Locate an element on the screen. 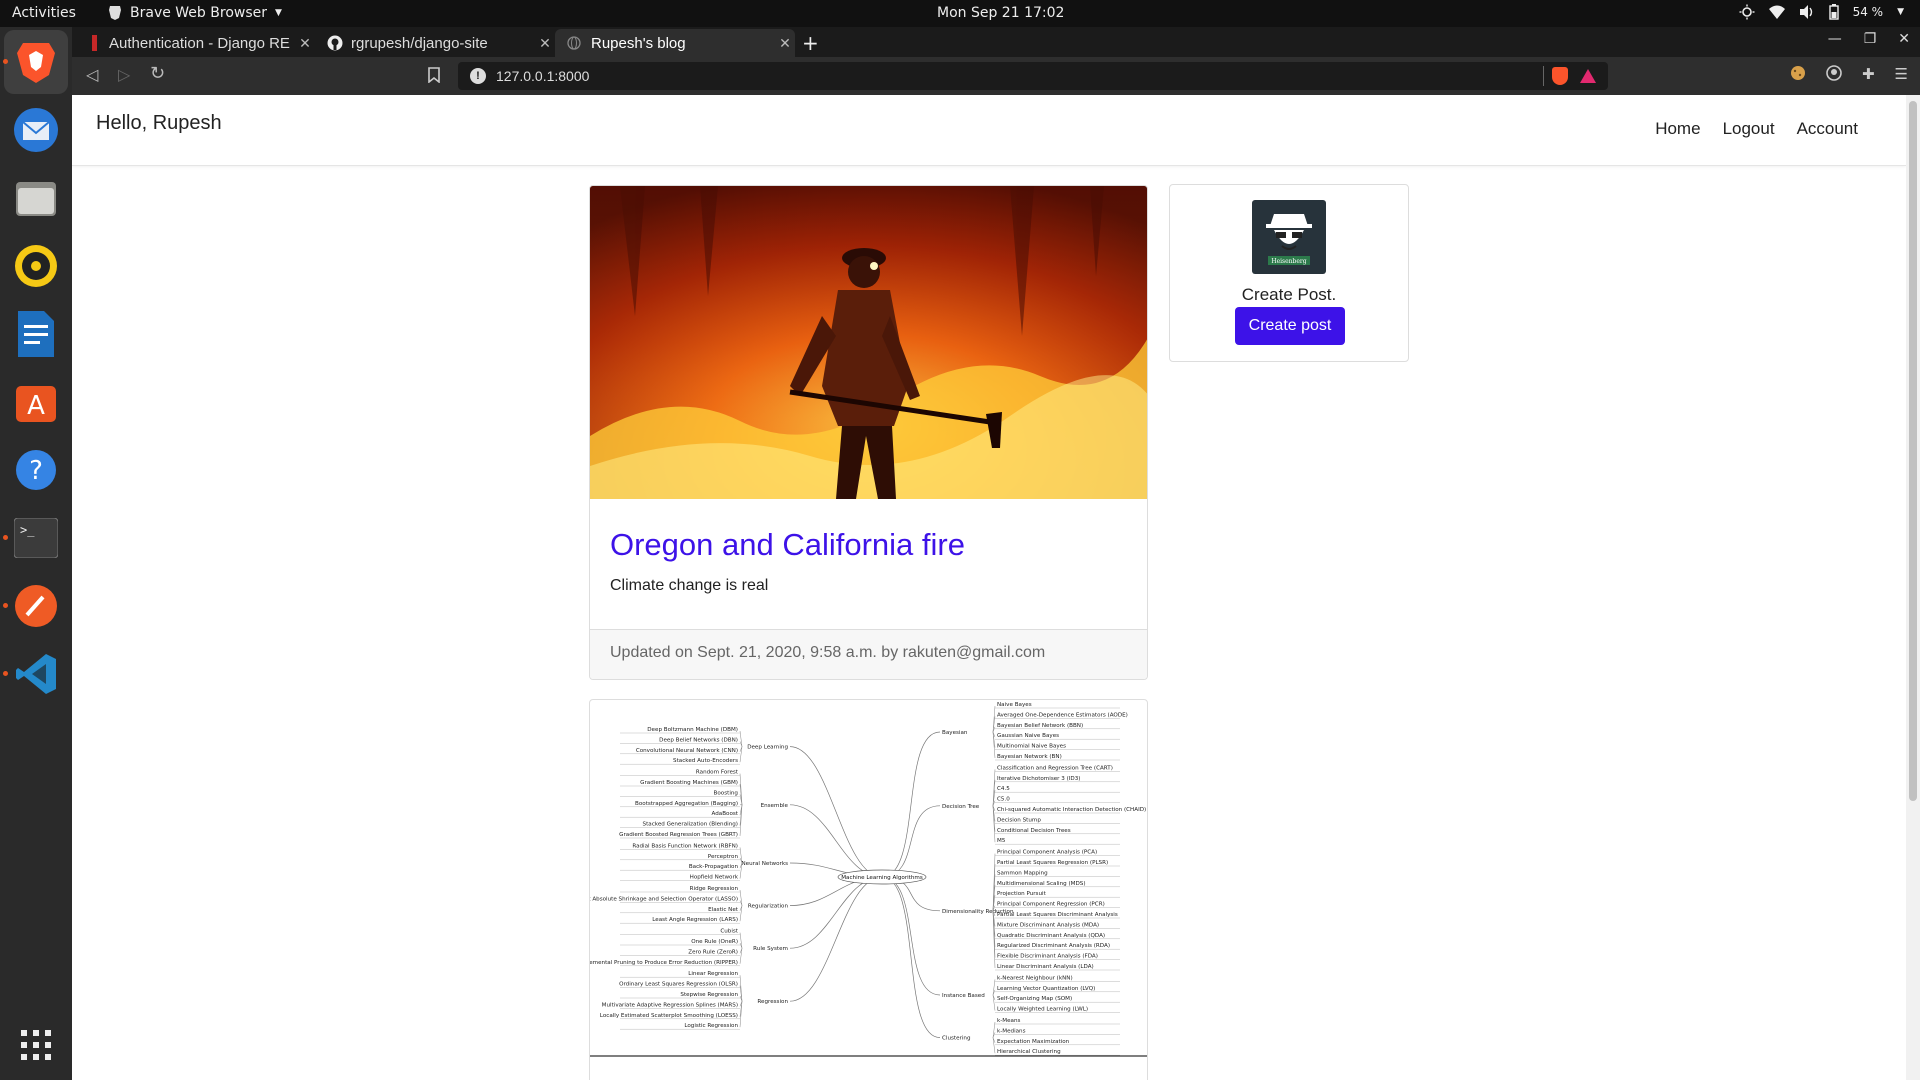  brave-browser-icon is located at coordinates (36, 62).